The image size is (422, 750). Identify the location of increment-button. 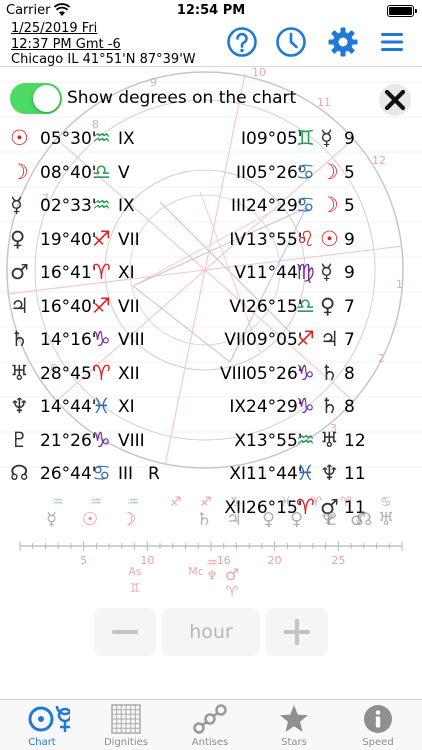
(297, 632).